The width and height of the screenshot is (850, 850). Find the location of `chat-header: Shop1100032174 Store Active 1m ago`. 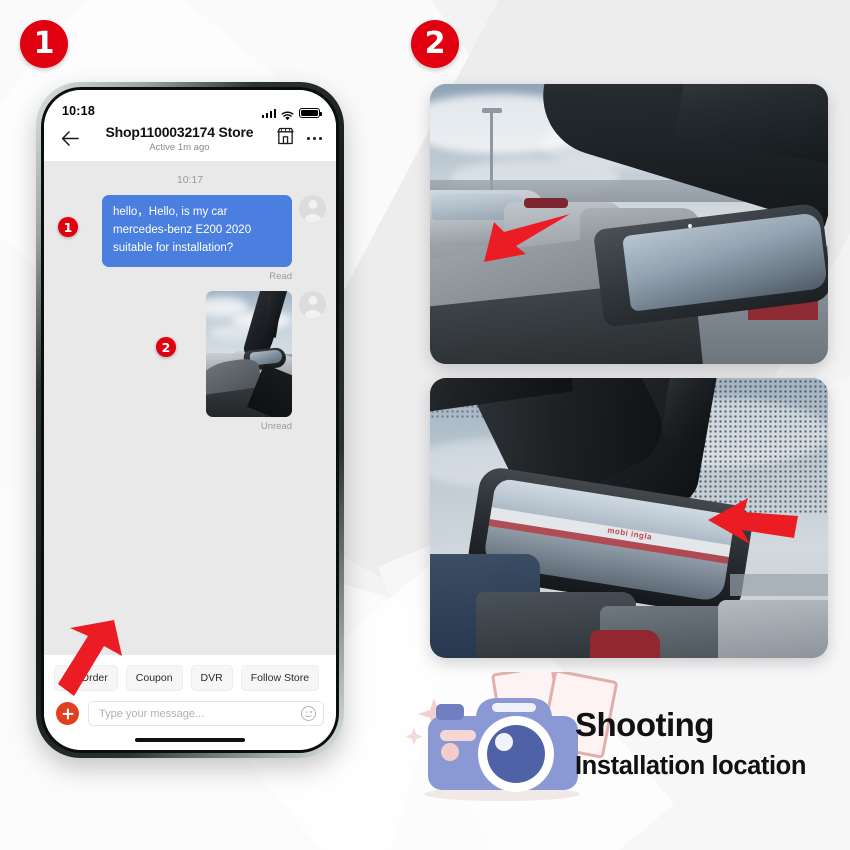

chat-header: Shop1100032174 Store Active 1m ago is located at coordinates (190, 141).